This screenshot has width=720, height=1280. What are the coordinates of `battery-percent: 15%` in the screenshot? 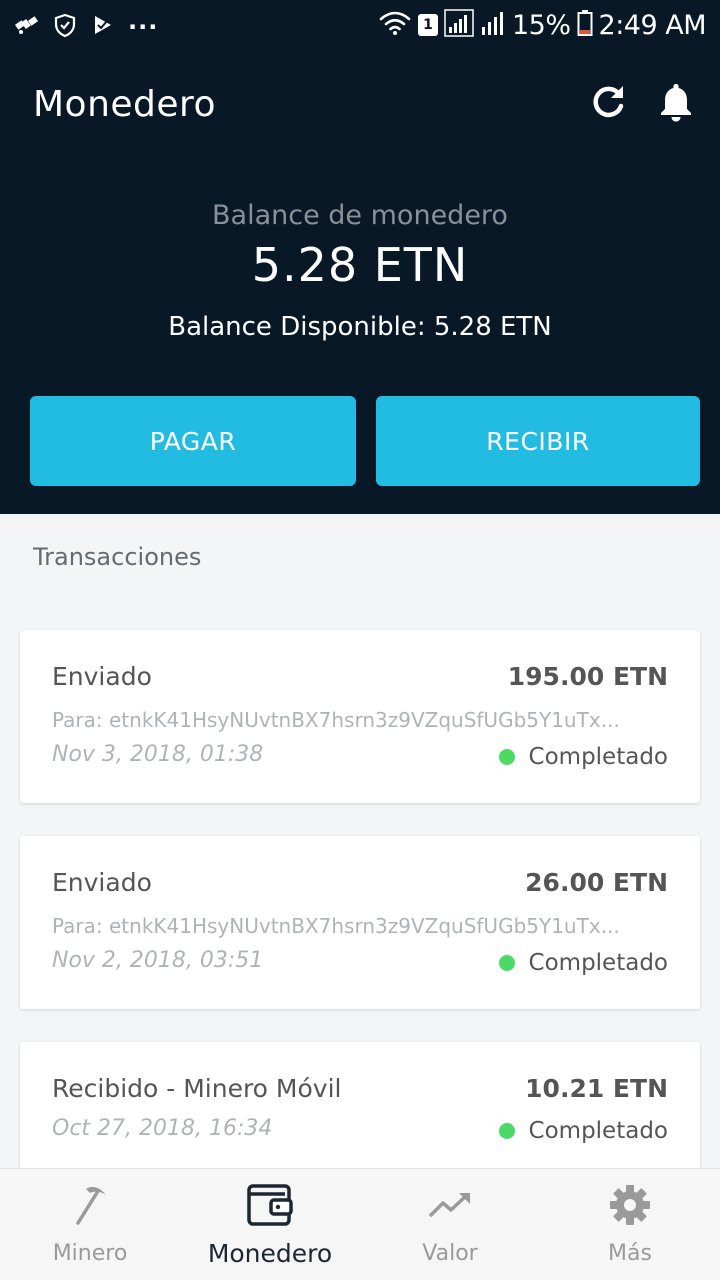 It's located at (541, 25).